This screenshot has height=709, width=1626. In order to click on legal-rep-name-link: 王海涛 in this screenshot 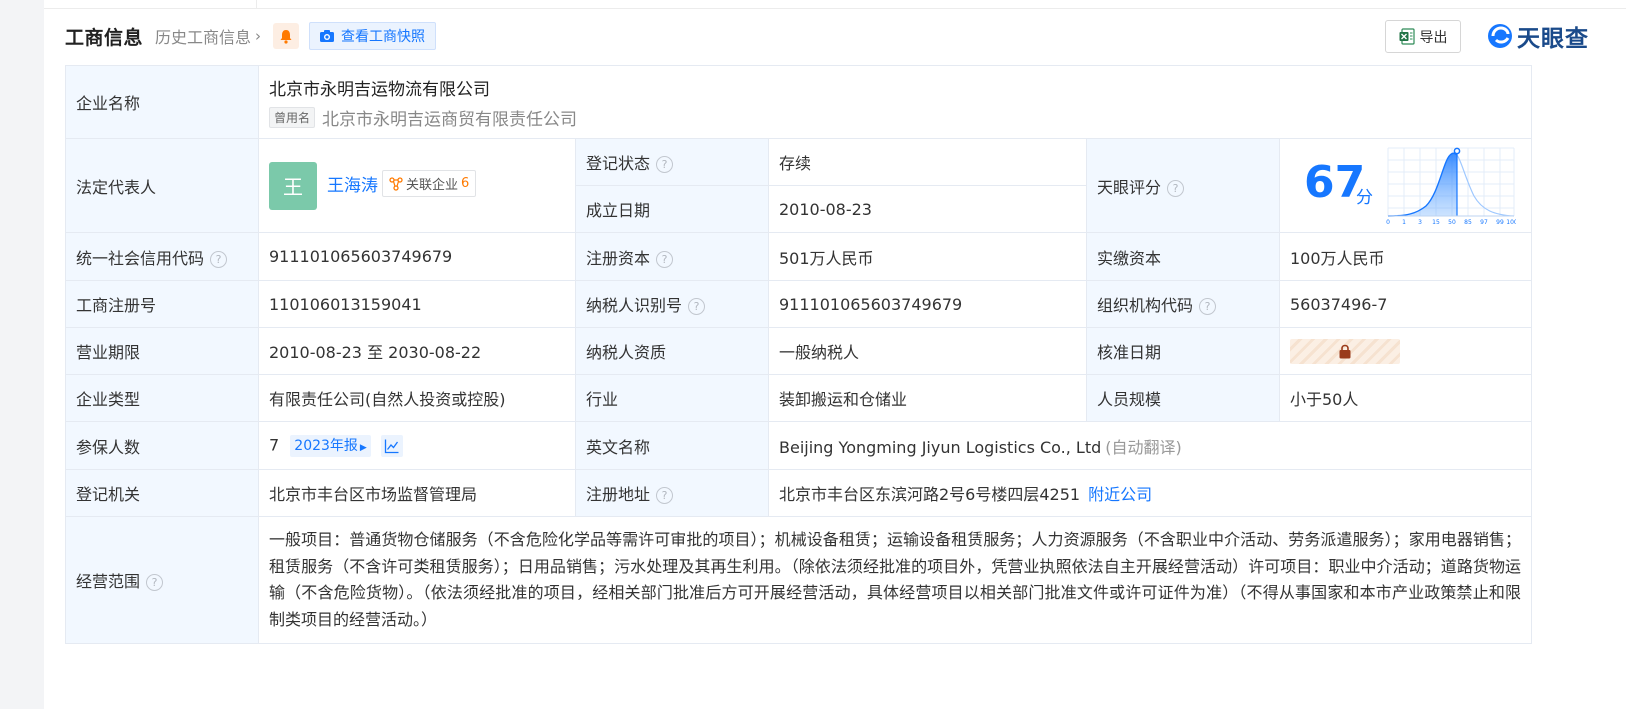, I will do `click(352, 183)`.